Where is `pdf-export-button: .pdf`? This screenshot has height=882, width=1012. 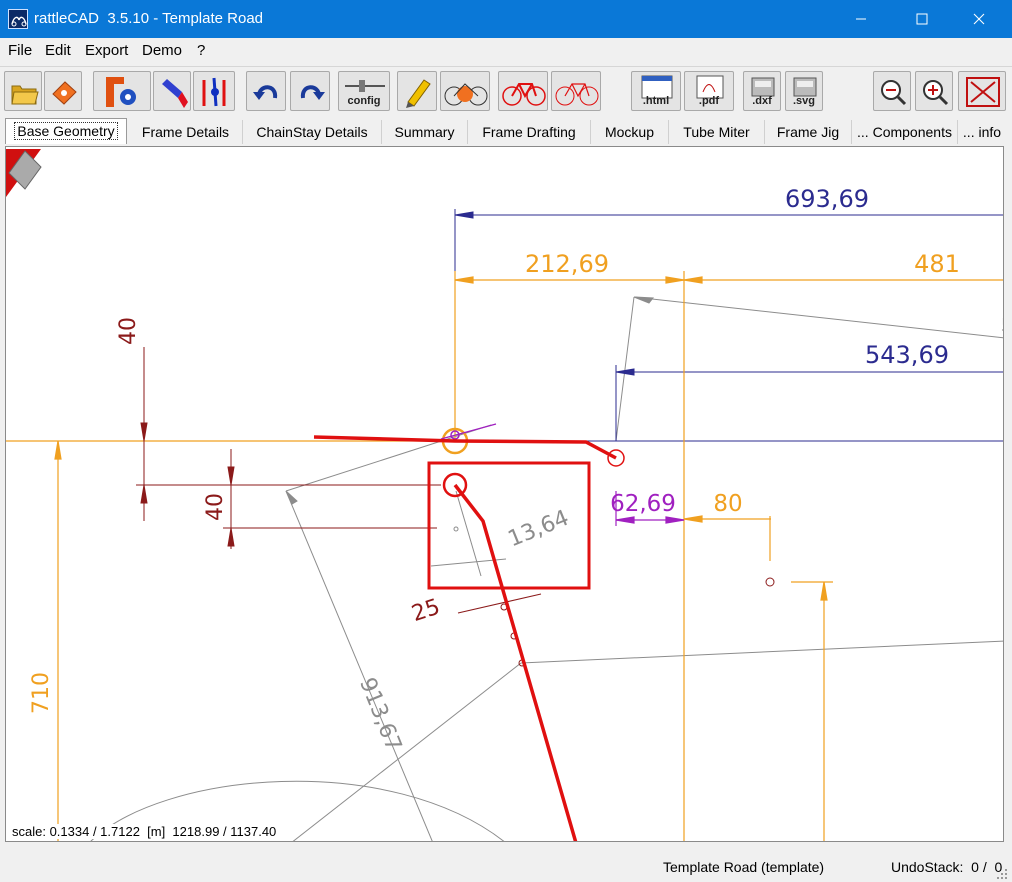
pdf-export-button: .pdf is located at coordinates (709, 91).